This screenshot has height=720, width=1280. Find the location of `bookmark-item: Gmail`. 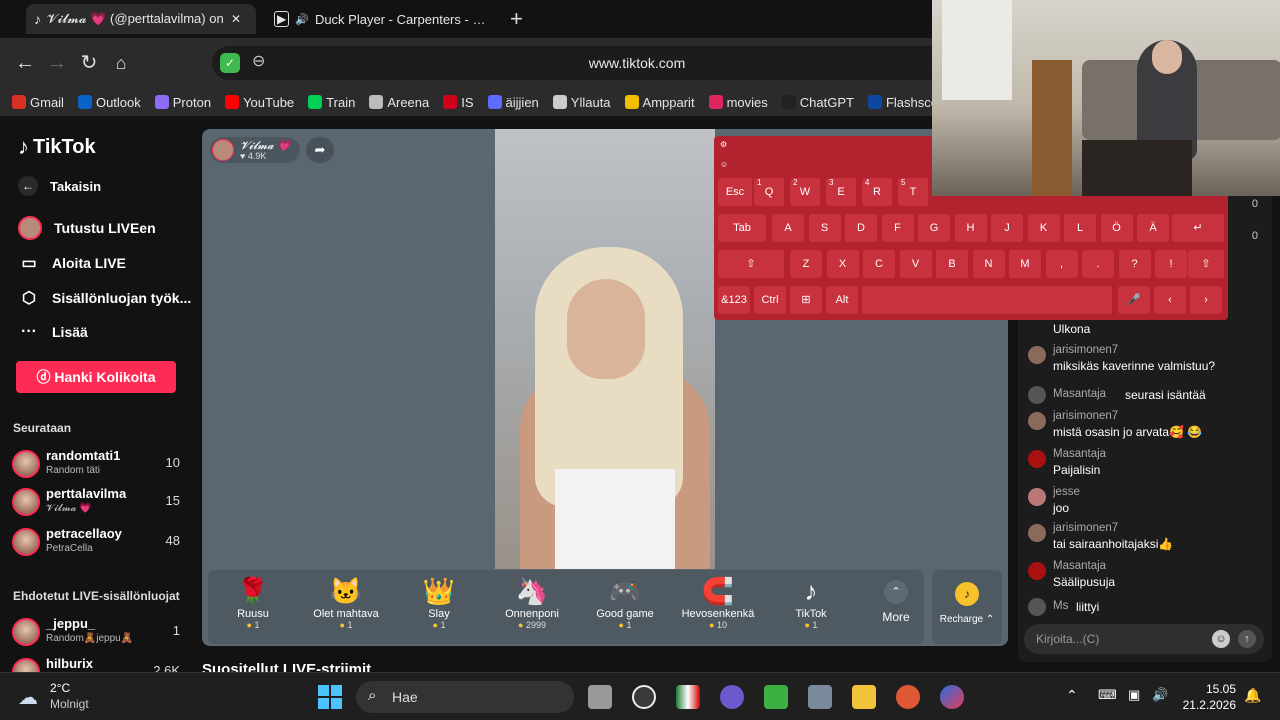

bookmark-item: Gmail is located at coordinates (38, 102).